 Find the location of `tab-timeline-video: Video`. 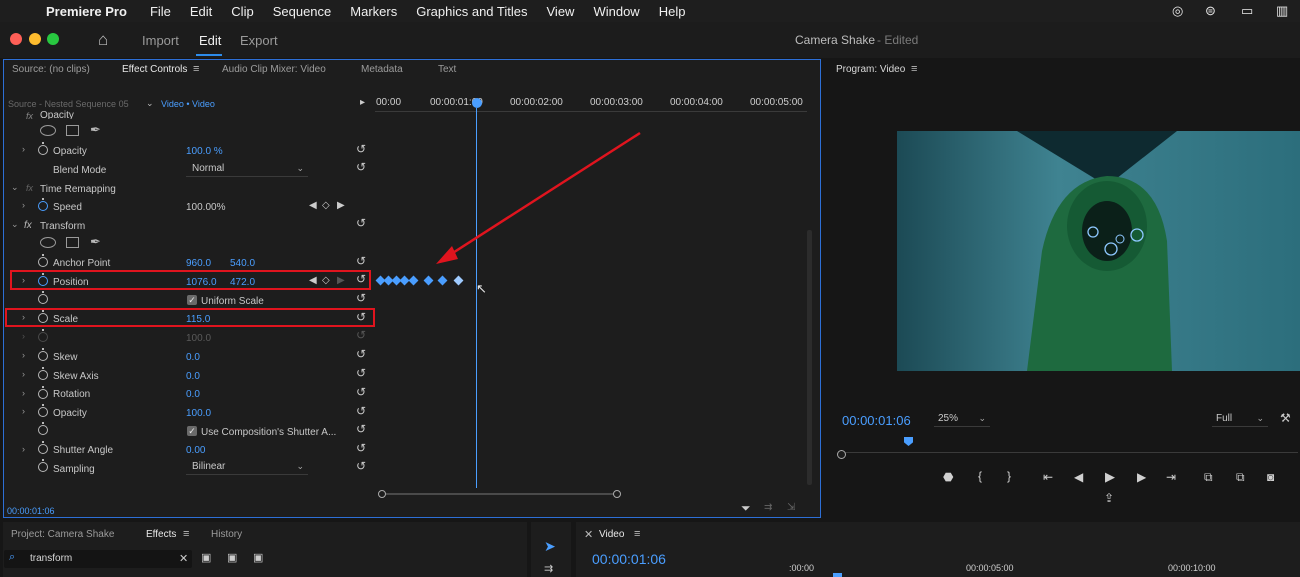

tab-timeline-video: Video is located at coordinates (611, 534).